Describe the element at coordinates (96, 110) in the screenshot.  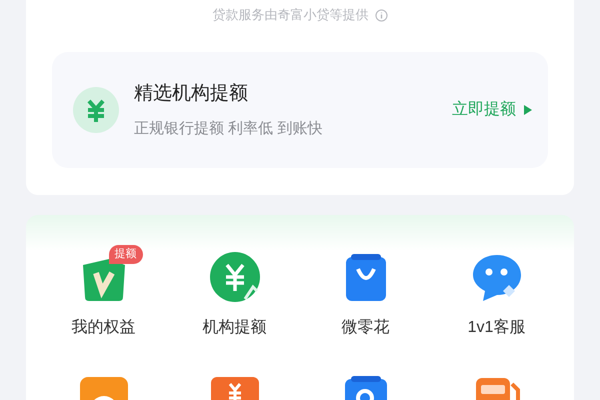
I see `yuan-badge-icon` at that location.